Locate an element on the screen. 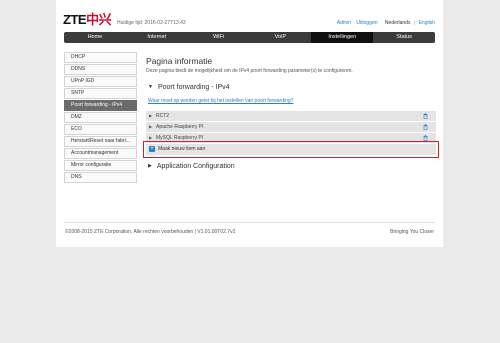 This screenshot has width=500, height=343. sidebar-item-eco: ECO is located at coordinates (100, 129).